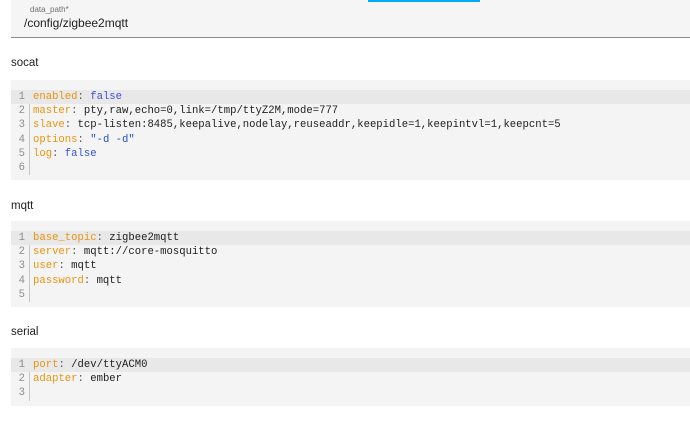 This screenshot has width=690, height=427. I want to click on code-line: 4 options: "-d -d", so click(350, 140).